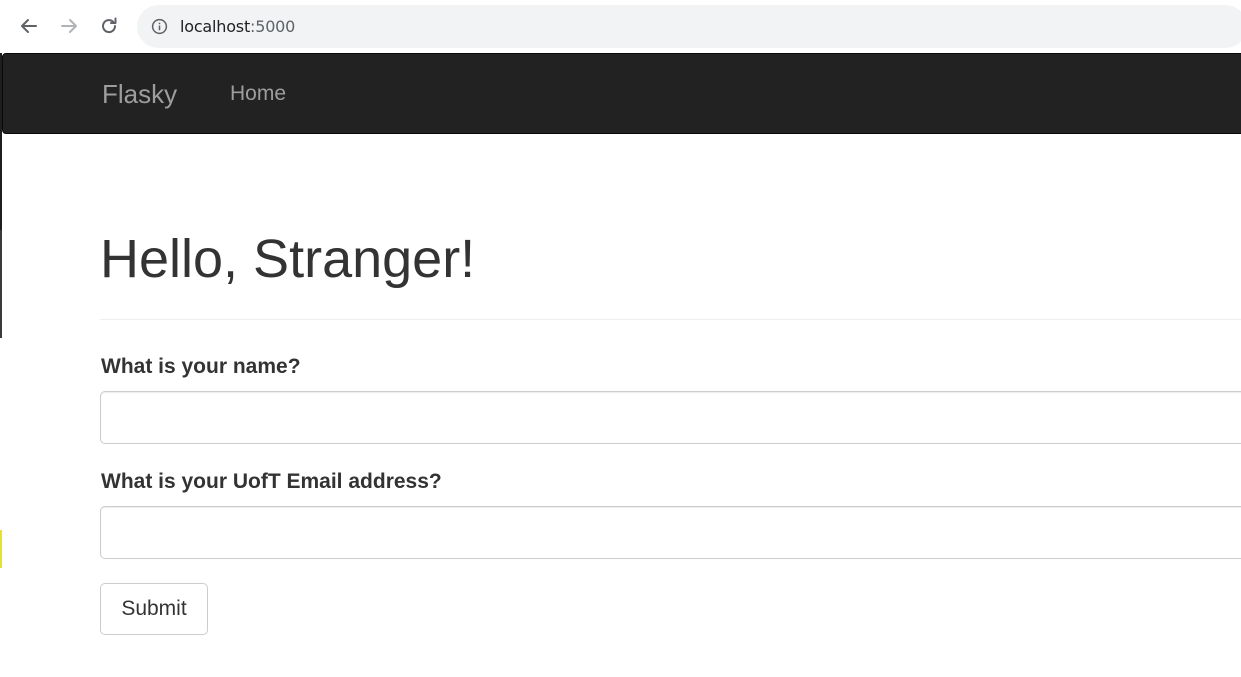 The image size is (1241, 677). Describe the element at coordinates (139, 94) in the screenshot. I see `navbar-brand: Flasky` at that location.